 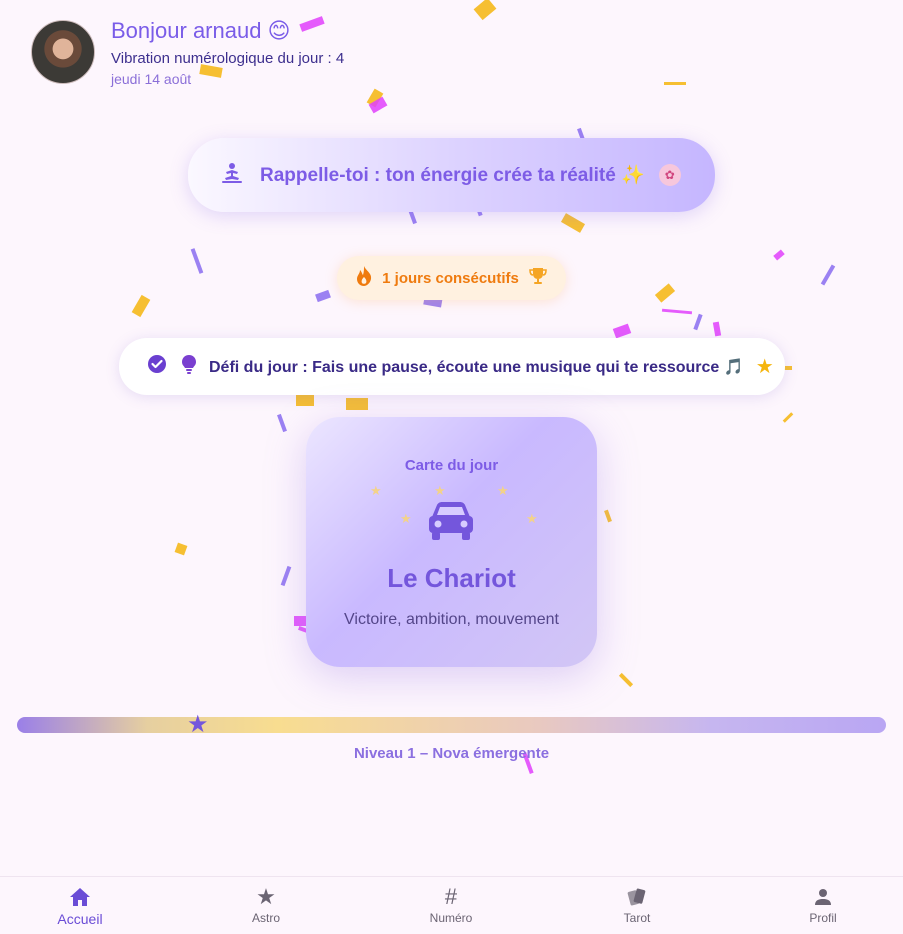 I want to click on nav-label: Numéro, so click(x=451, y=918).